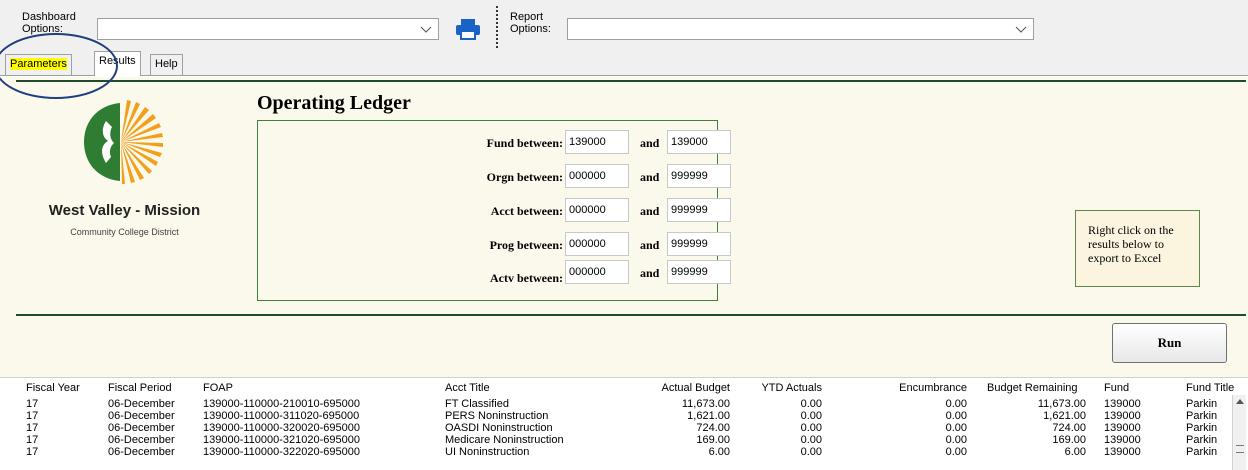 The image size is (1248, 470). I want to click on tab-parameters: Parameters, so click(38, 64).